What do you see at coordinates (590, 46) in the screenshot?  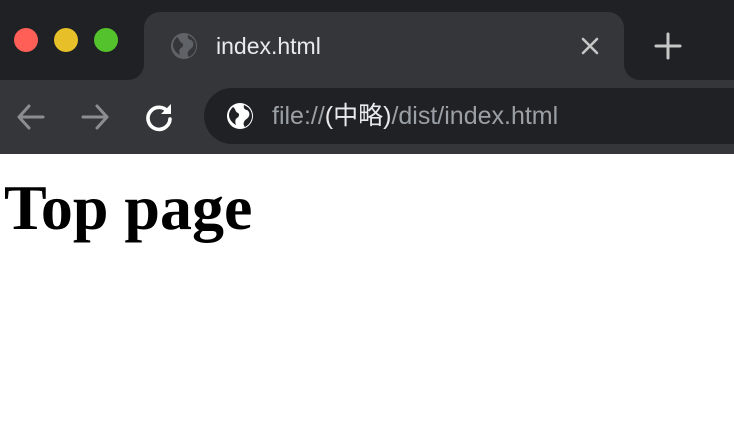 I see `close-icon` at bounding box center [590, 46].